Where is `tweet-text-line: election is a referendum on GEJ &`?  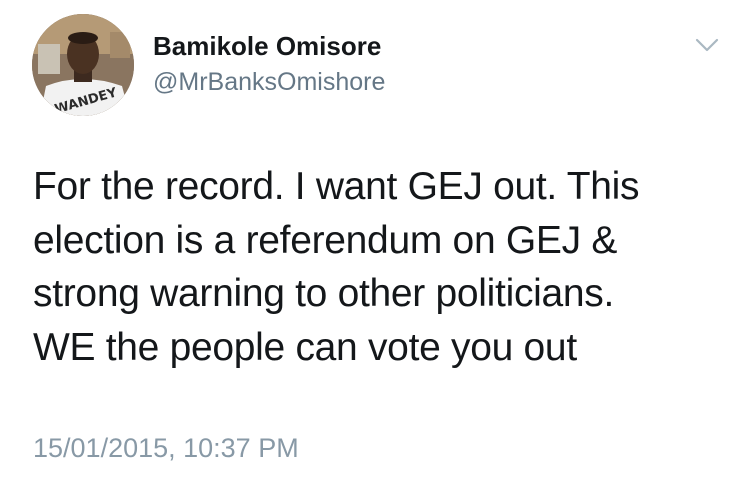
tweet-text-line: election is a referendum on GEJ & is located at coordinates (325, 240).